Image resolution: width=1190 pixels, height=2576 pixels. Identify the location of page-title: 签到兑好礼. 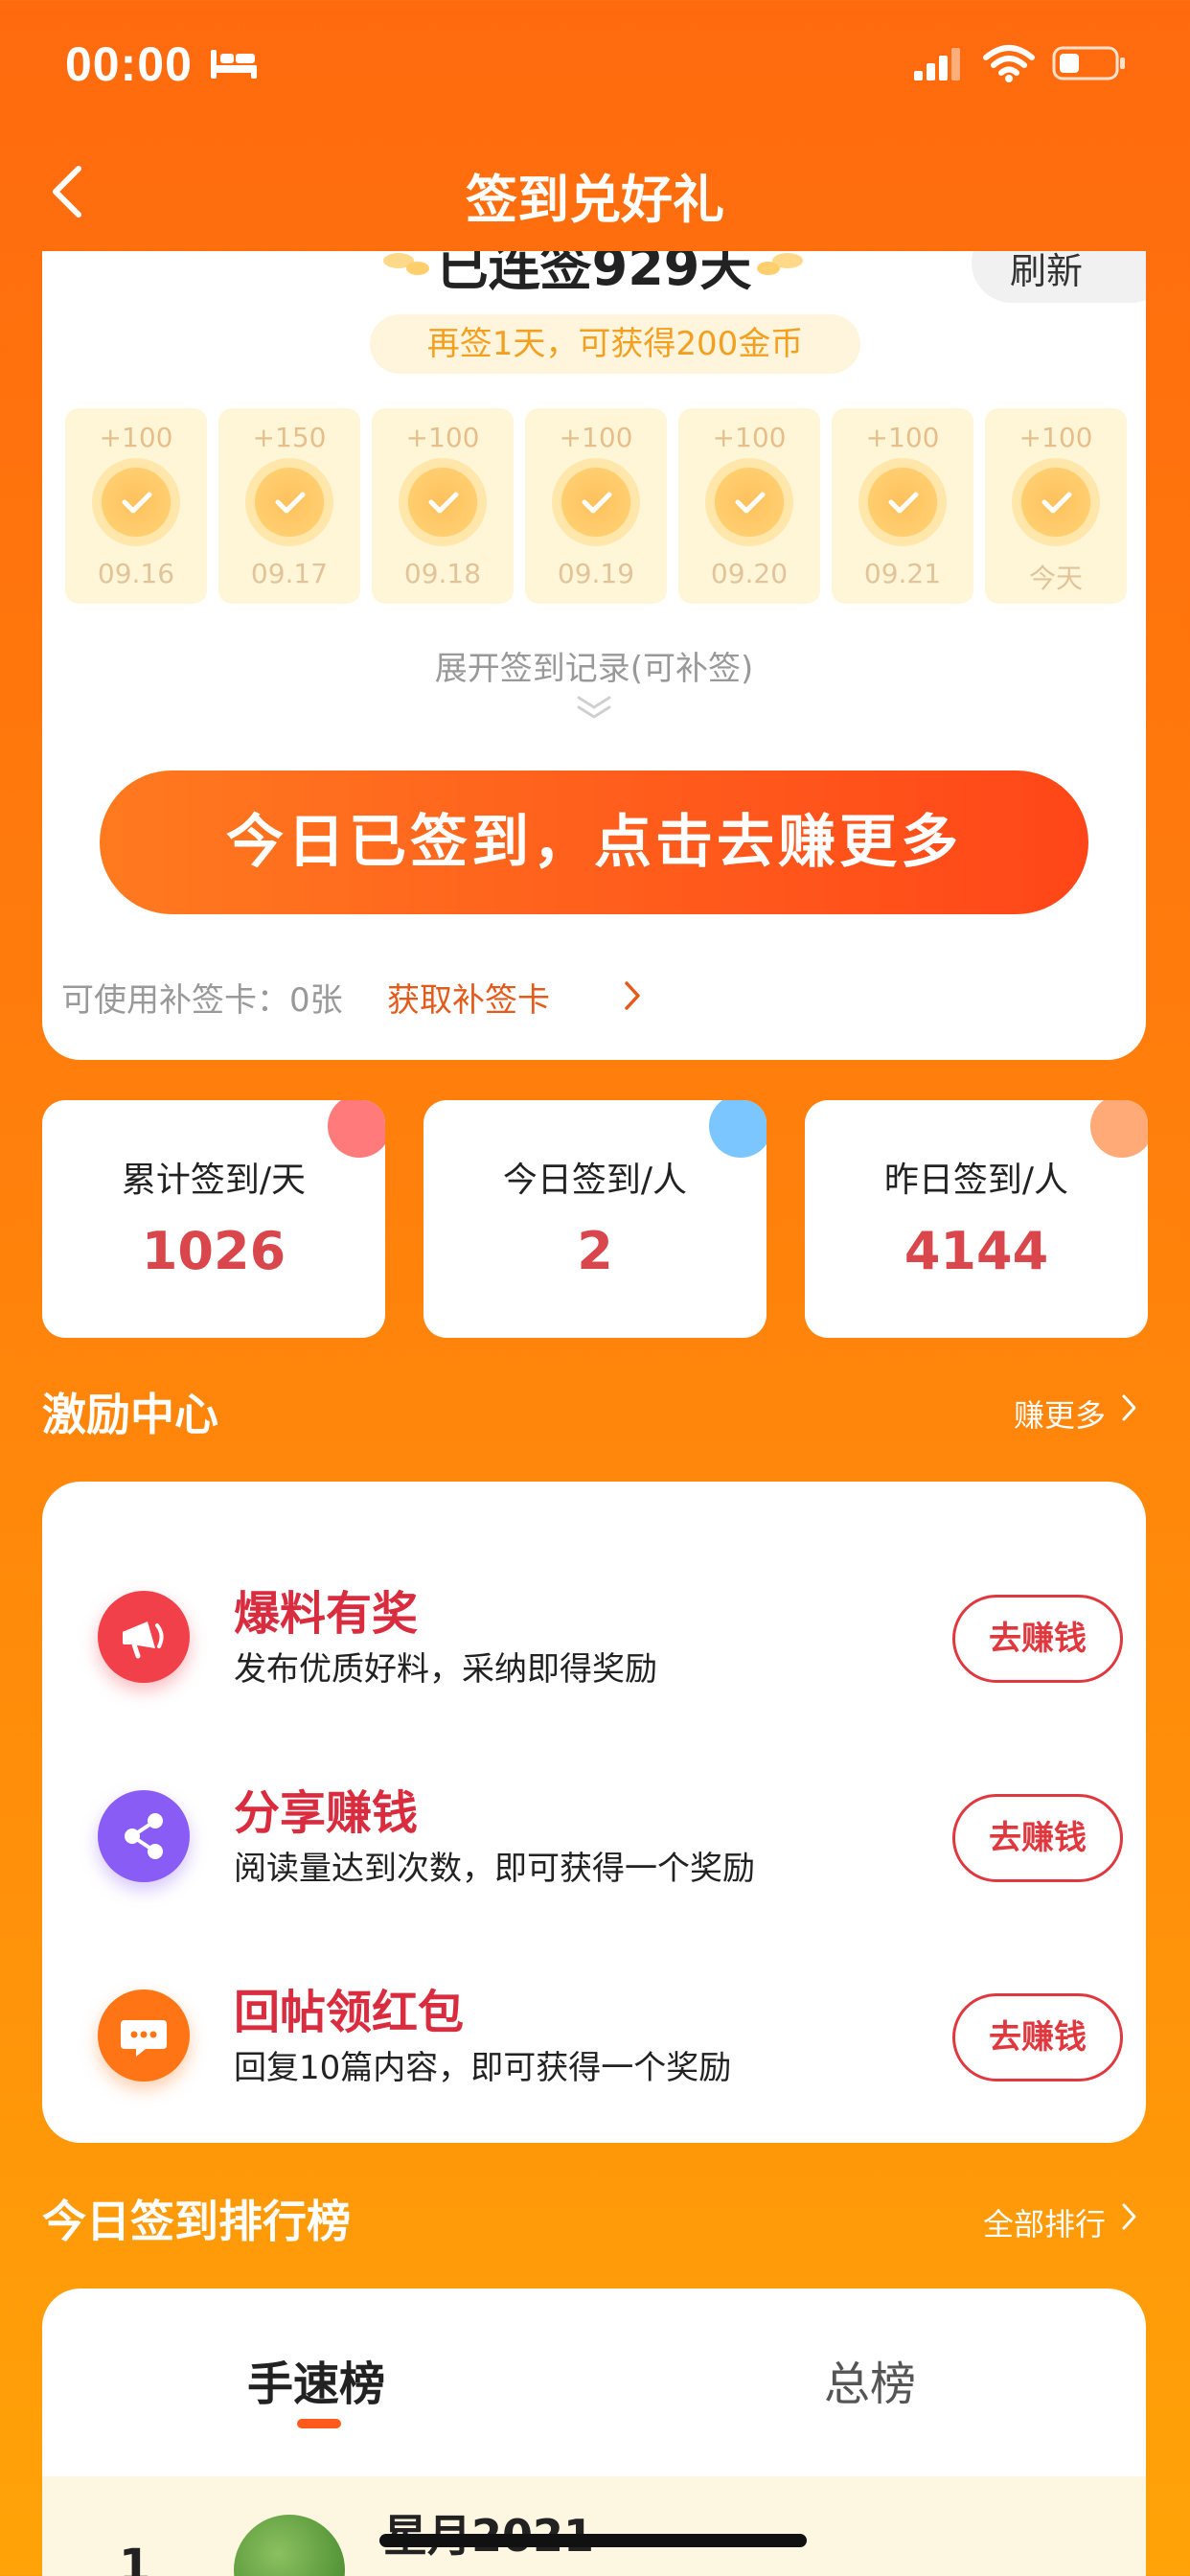
(595, 200).